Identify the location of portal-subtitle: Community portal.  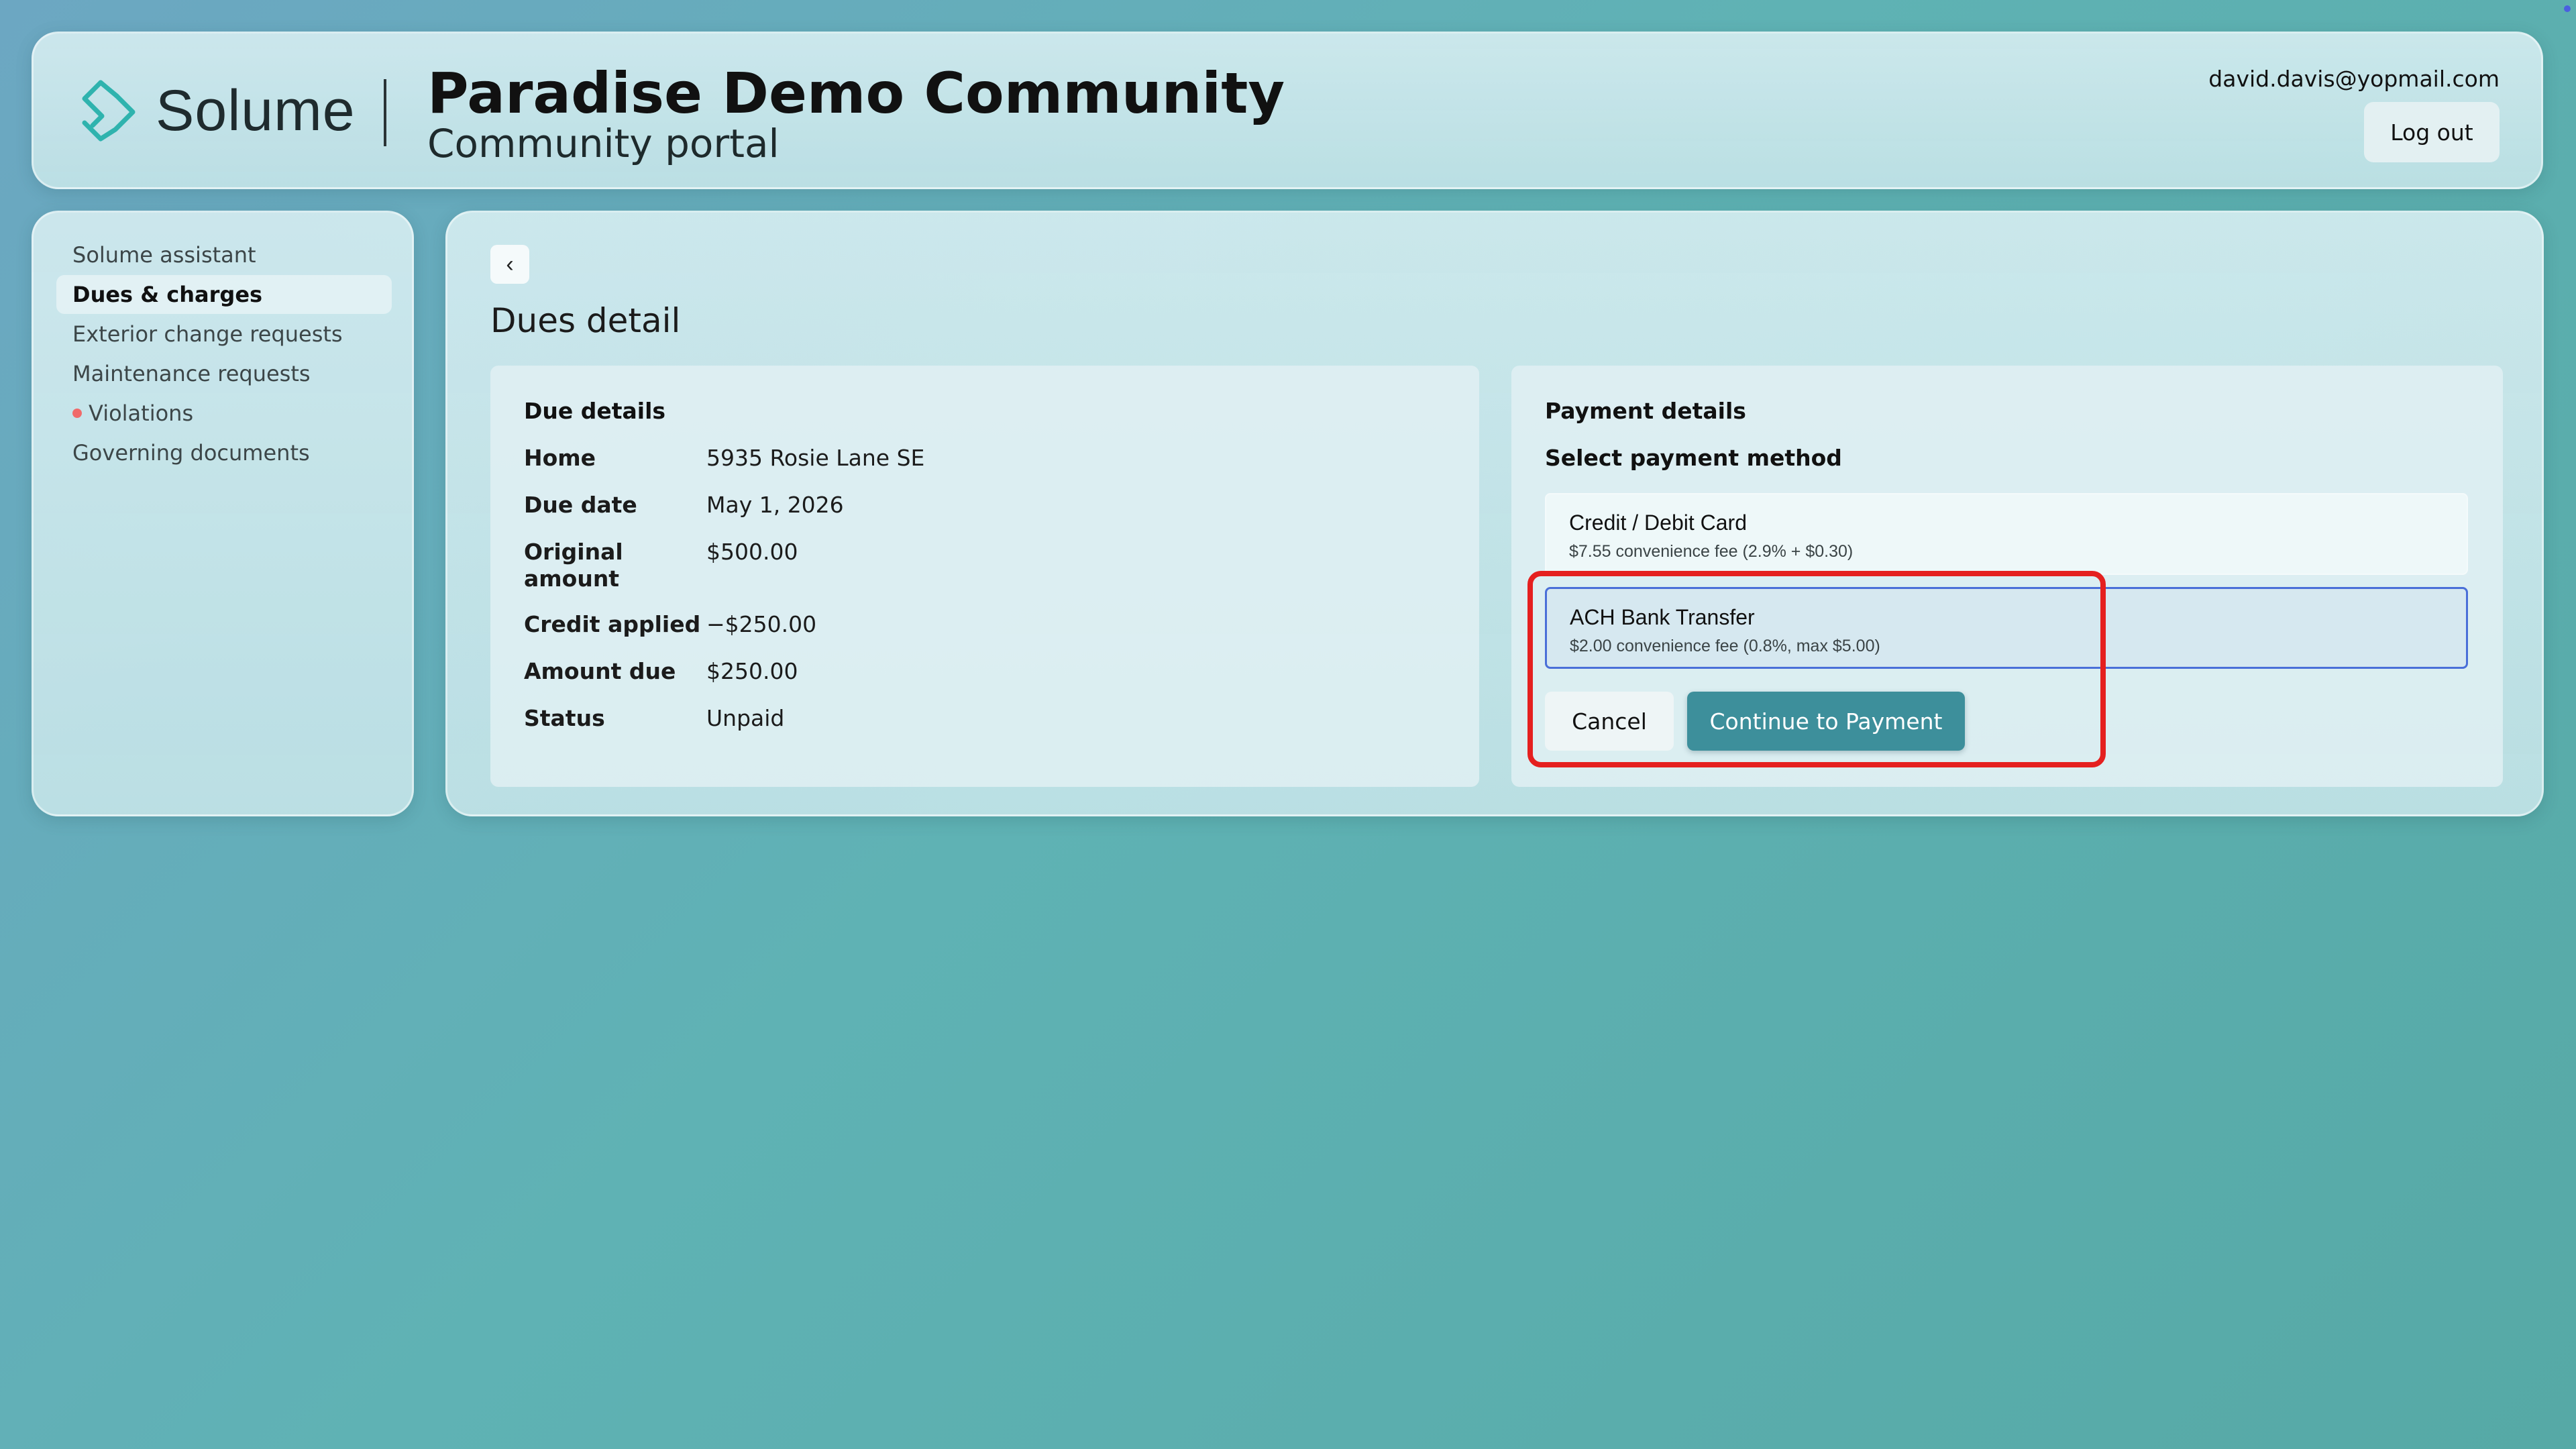
(603, 143).